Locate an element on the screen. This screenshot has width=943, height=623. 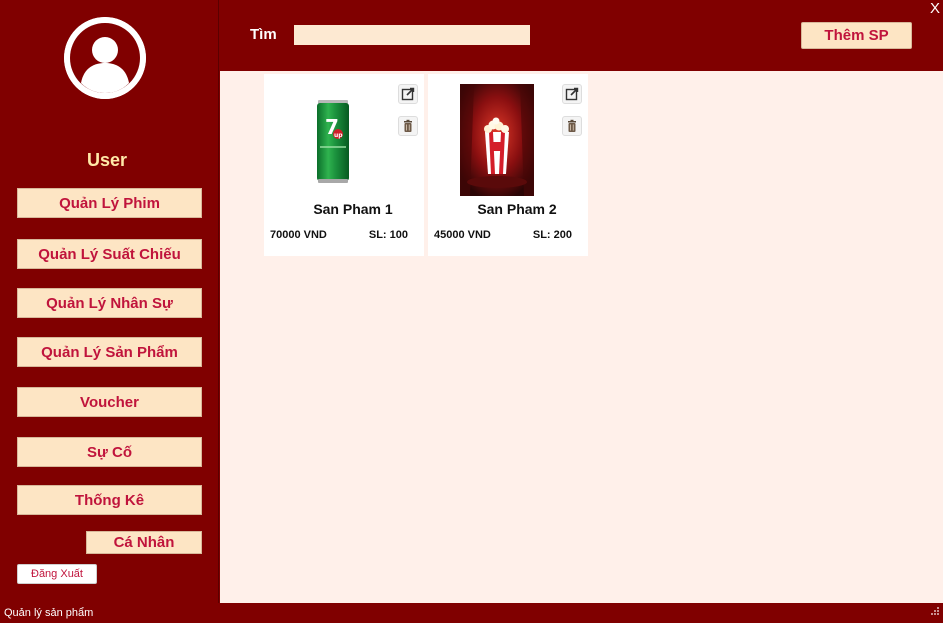
product-price: 45000 VND is located at coordinates (462, 235).